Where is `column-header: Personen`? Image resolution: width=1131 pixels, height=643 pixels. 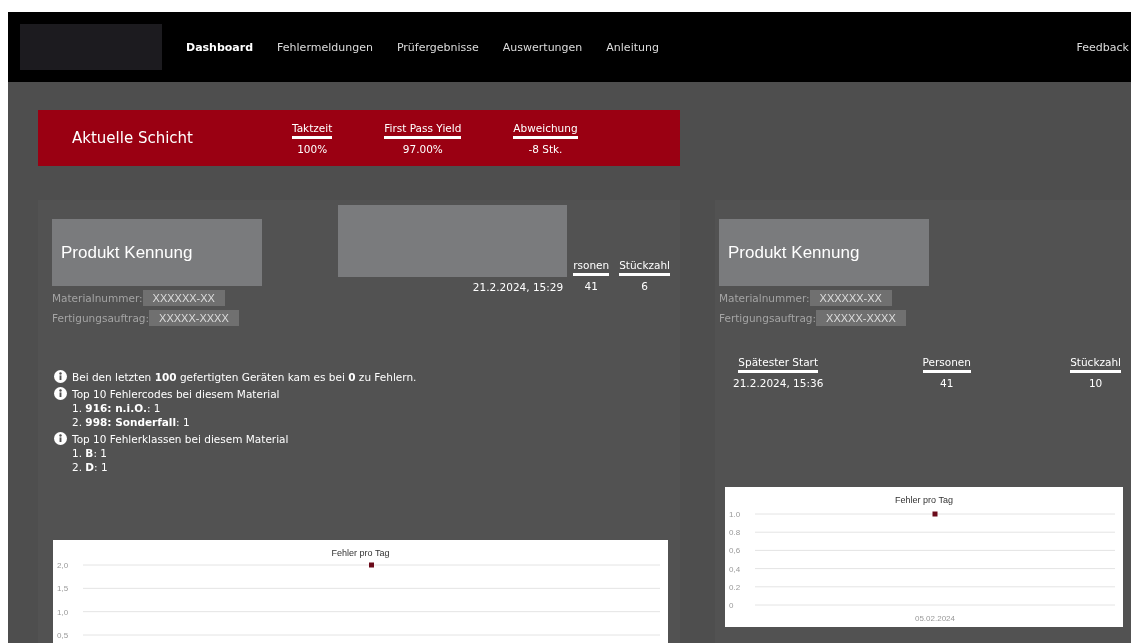
column-header: Personen is located at coordinates (946, 364).